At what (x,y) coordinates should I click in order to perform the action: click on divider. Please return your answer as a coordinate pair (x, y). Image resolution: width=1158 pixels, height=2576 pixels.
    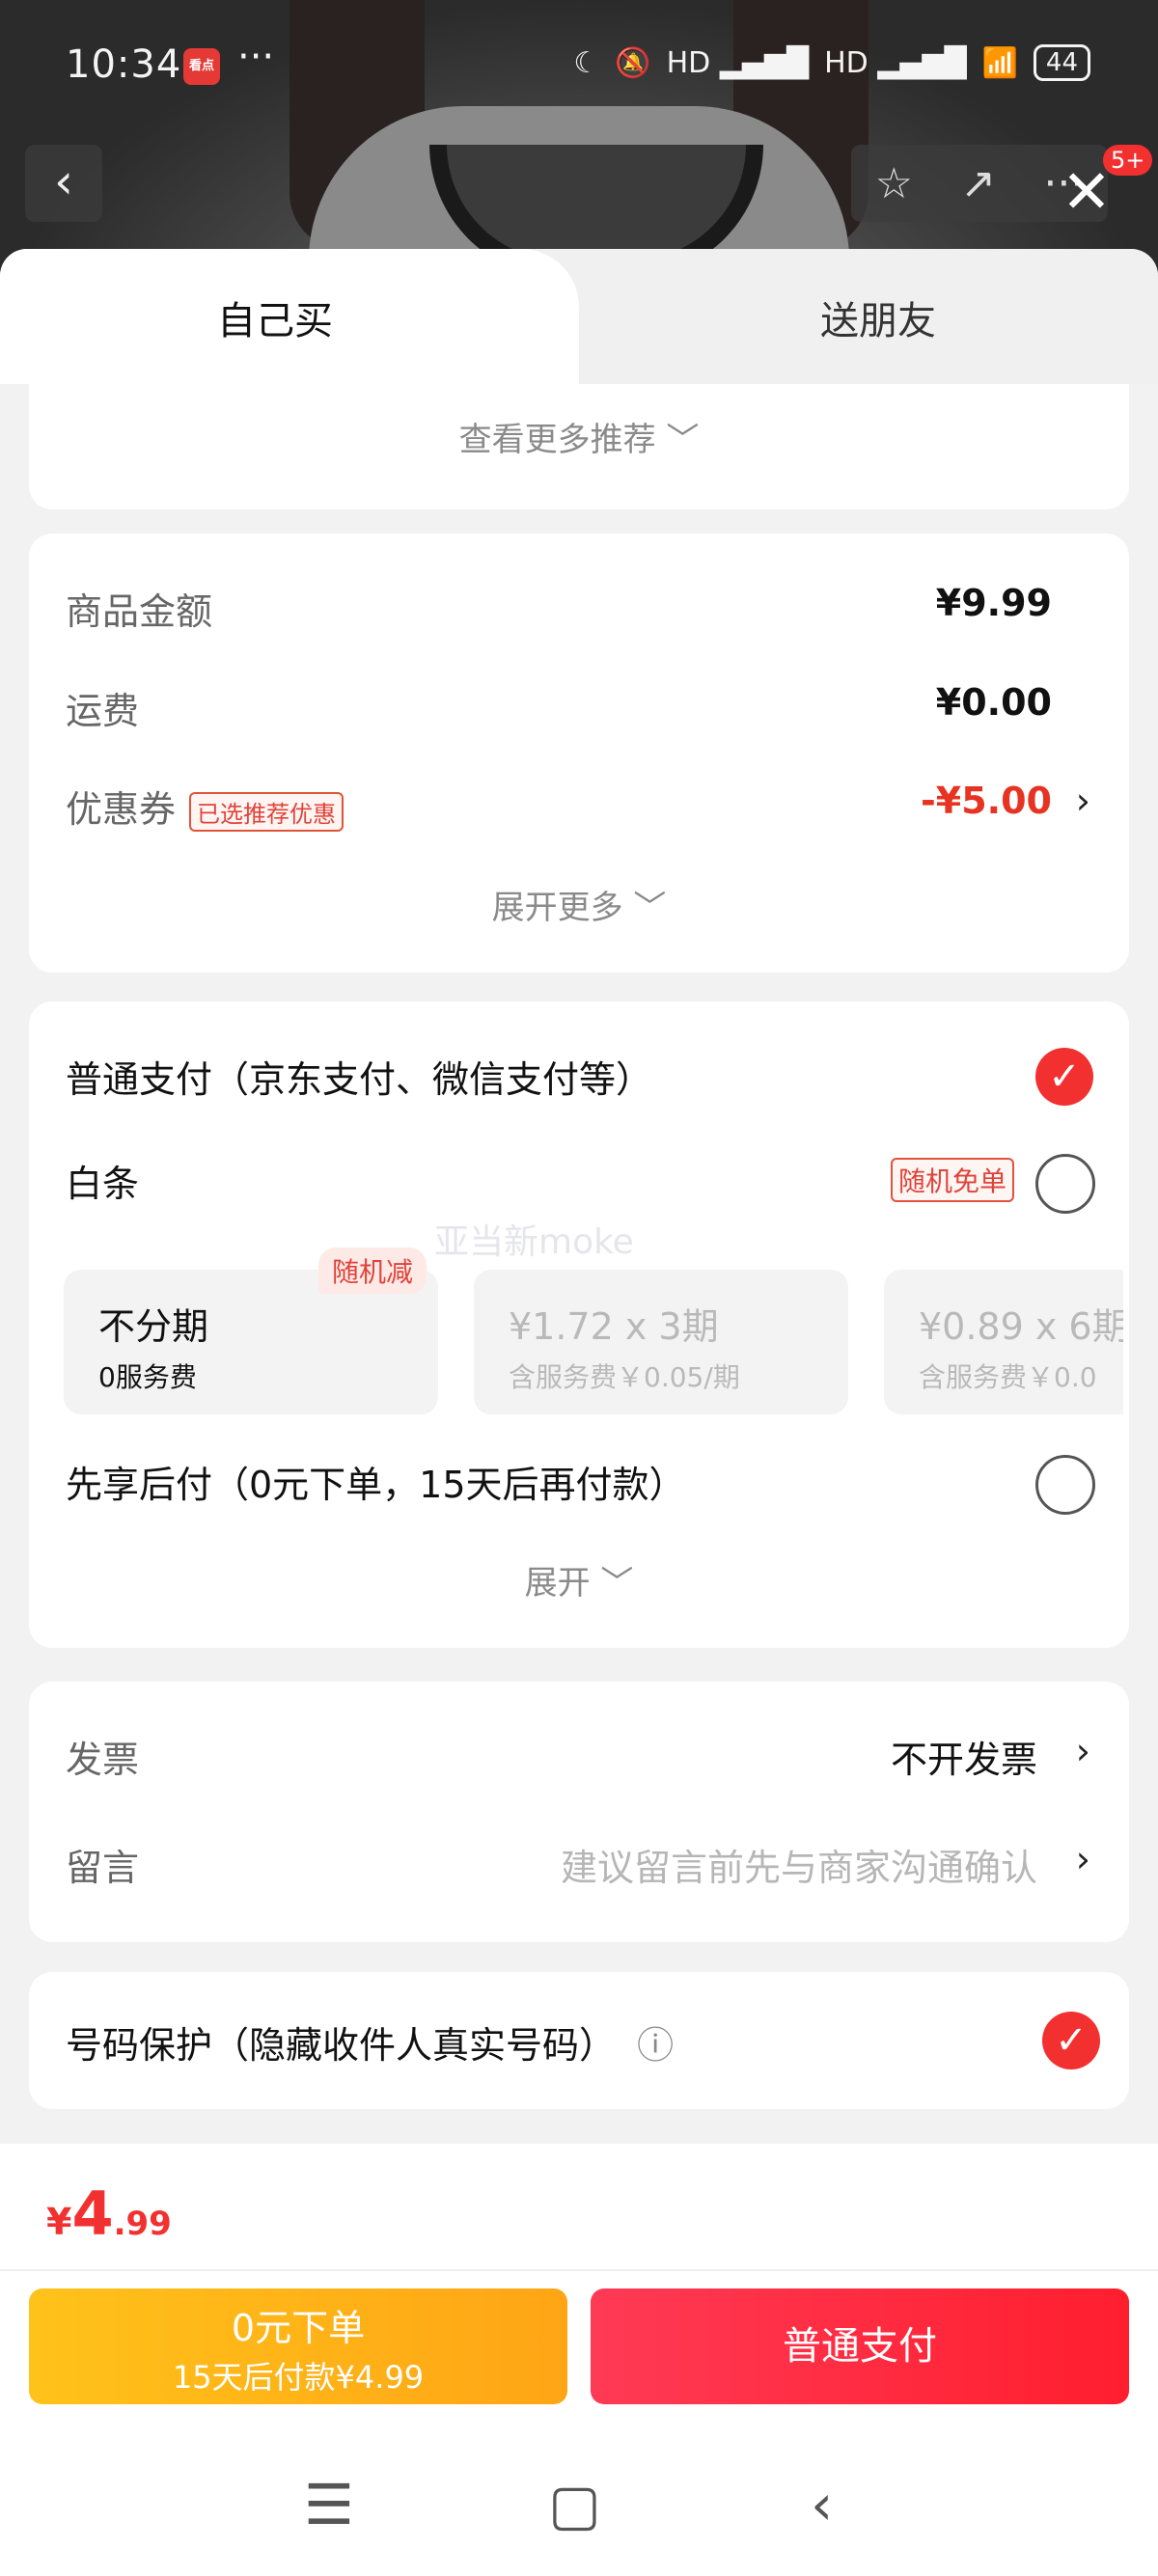
    Looking at the image, I should click on (579, 2270).